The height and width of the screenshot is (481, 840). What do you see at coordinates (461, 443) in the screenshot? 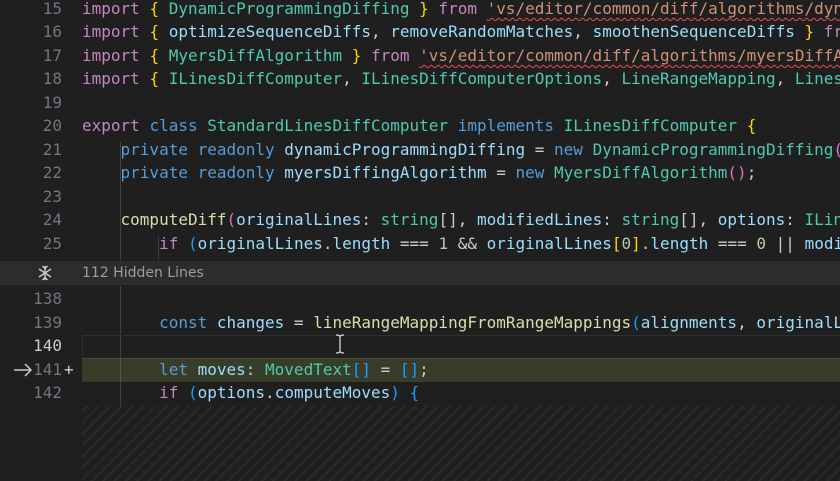
I see `empty-diff-region` at bounding box center [461, 443].